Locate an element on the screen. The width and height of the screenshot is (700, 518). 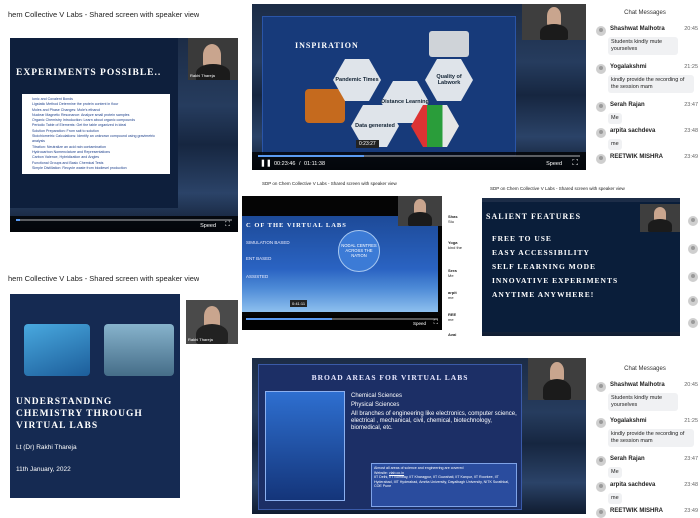
chat-text: kind the is located at coordinates (455, 247).